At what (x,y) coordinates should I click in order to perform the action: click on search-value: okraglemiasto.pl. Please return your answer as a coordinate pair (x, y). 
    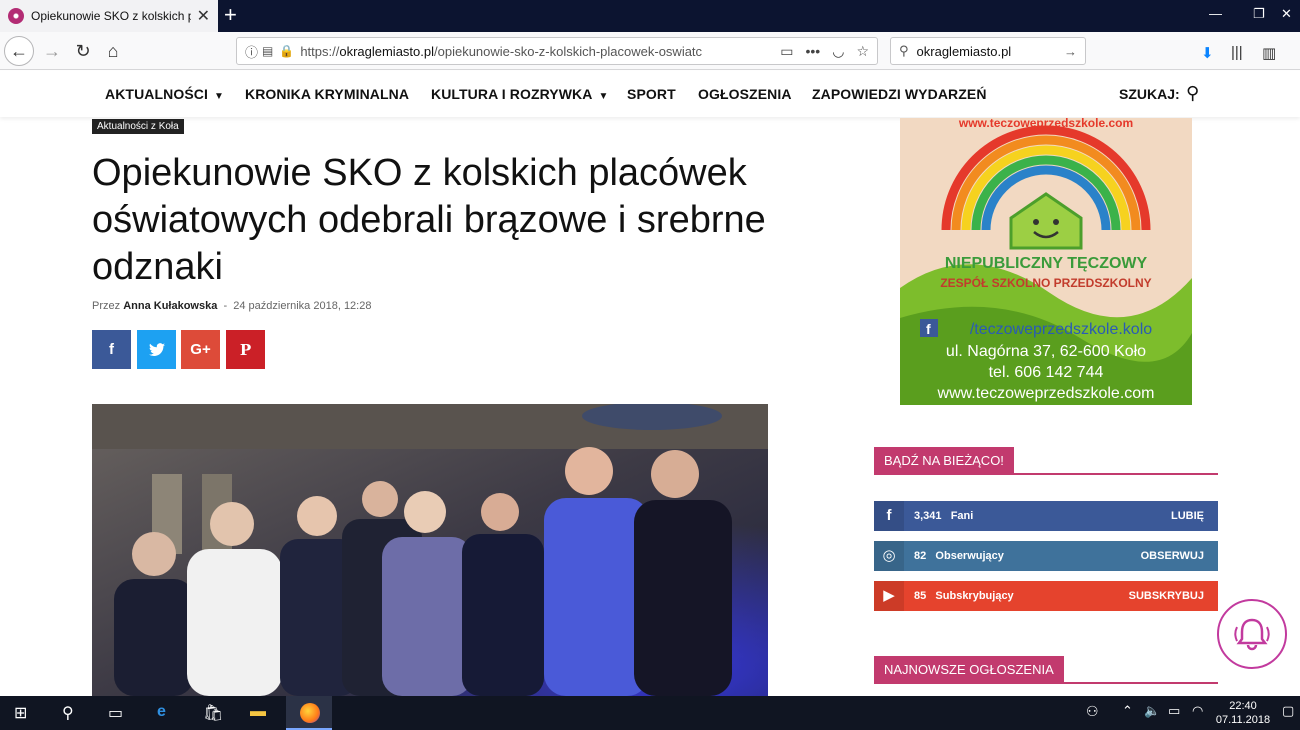
    Looking at the image, I should click on (964, 51).